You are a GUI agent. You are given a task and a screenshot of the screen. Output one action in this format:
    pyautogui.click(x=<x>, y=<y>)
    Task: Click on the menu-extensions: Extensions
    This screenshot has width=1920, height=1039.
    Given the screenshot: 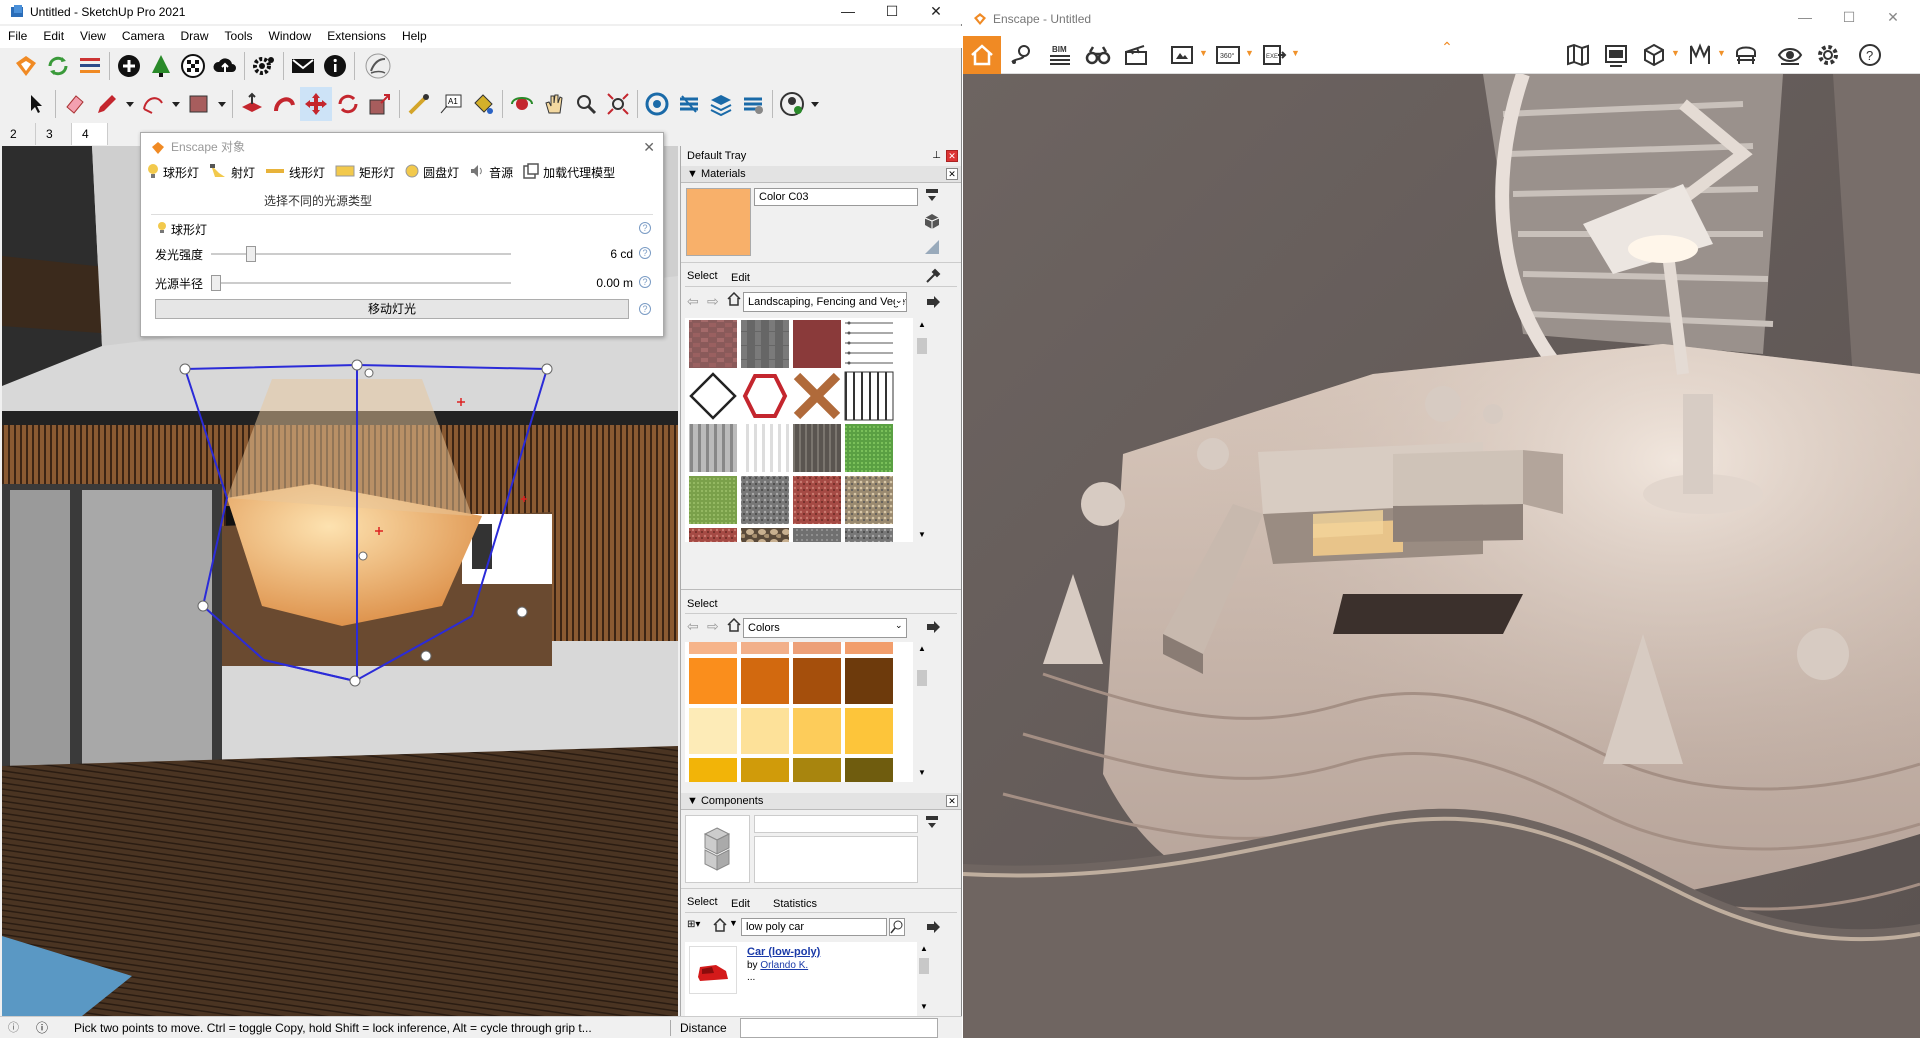 What is the action you would take?
    pyautogui.click(x=356, y=37)
    